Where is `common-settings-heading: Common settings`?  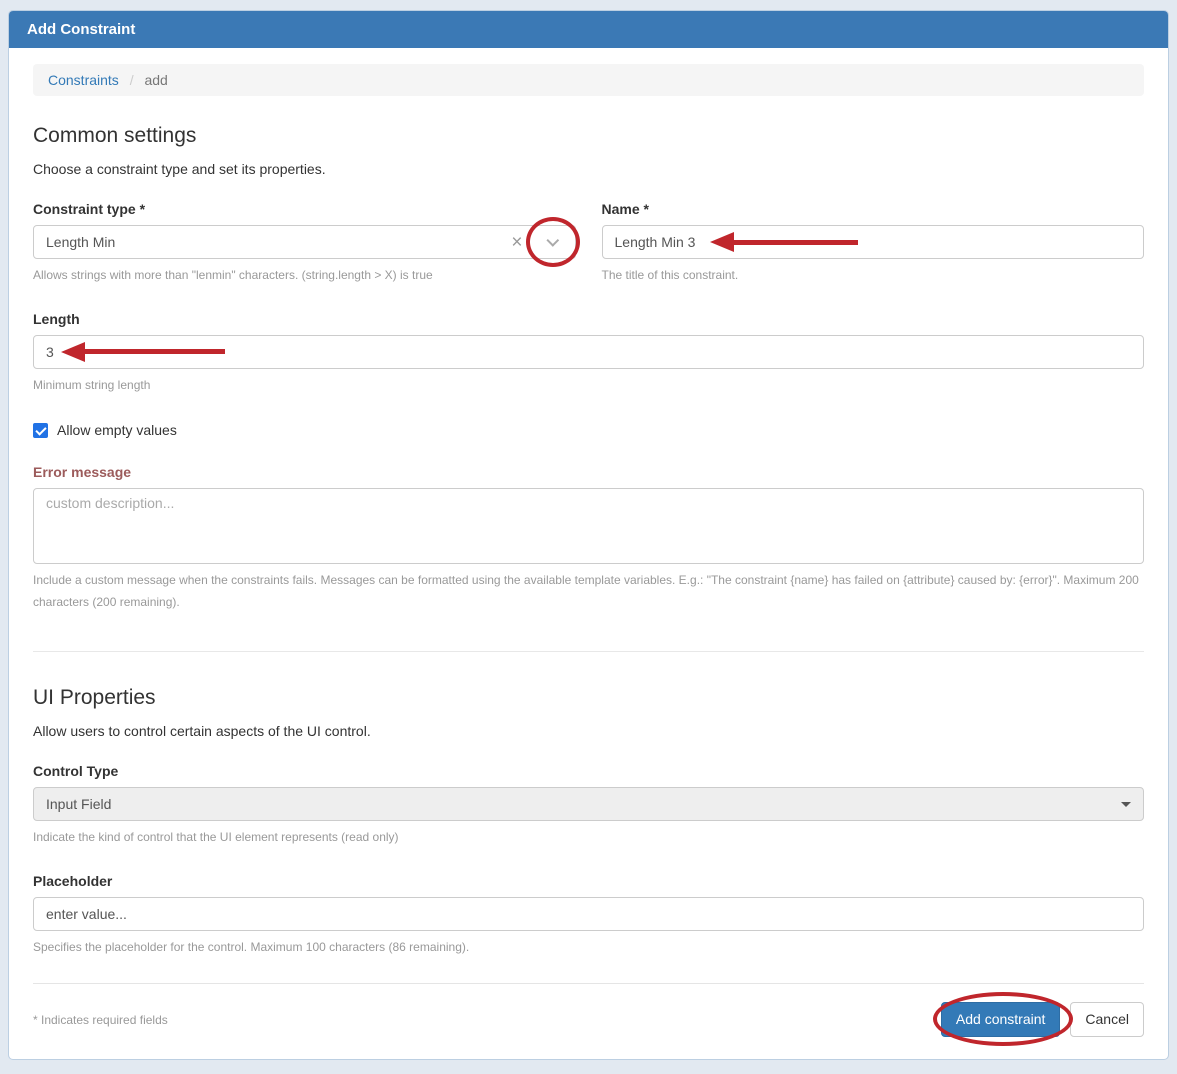
common-settings-heading: Common settings is located at coordinates (115, 135).